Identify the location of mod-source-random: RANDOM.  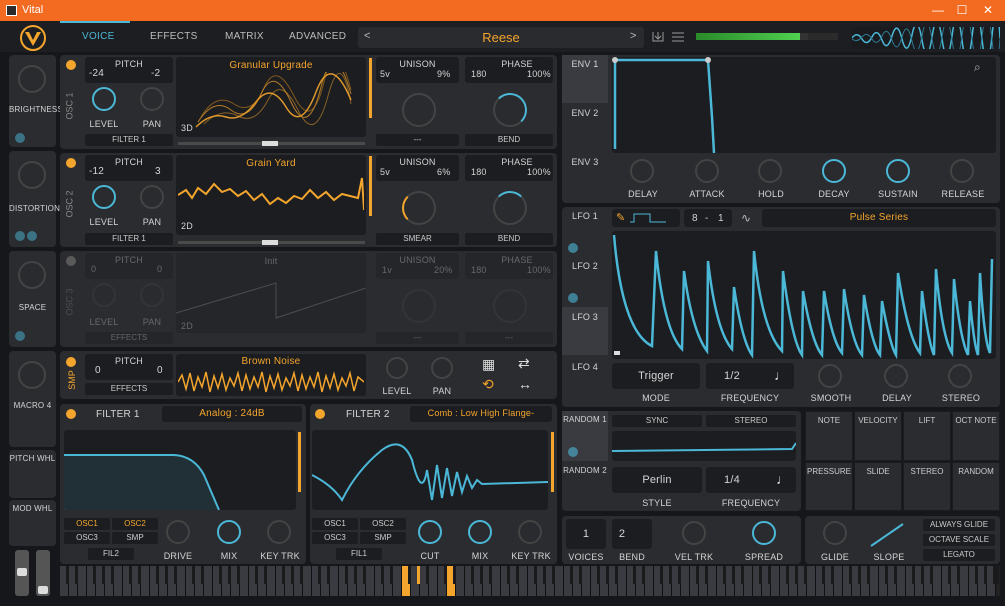
(976, 486).